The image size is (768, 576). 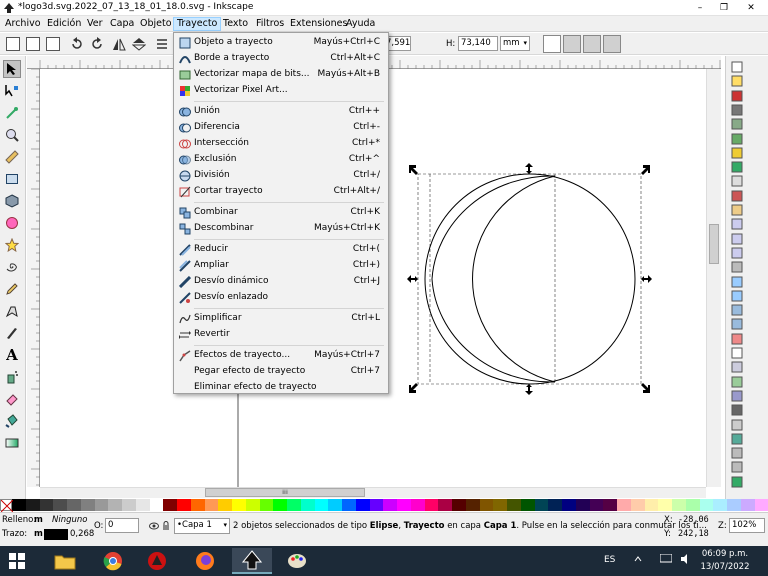 What do you see at coordinates (270, 24) in the screenshot?
I see `menu-filtros: Filtros` at bounding box center [270, 24].